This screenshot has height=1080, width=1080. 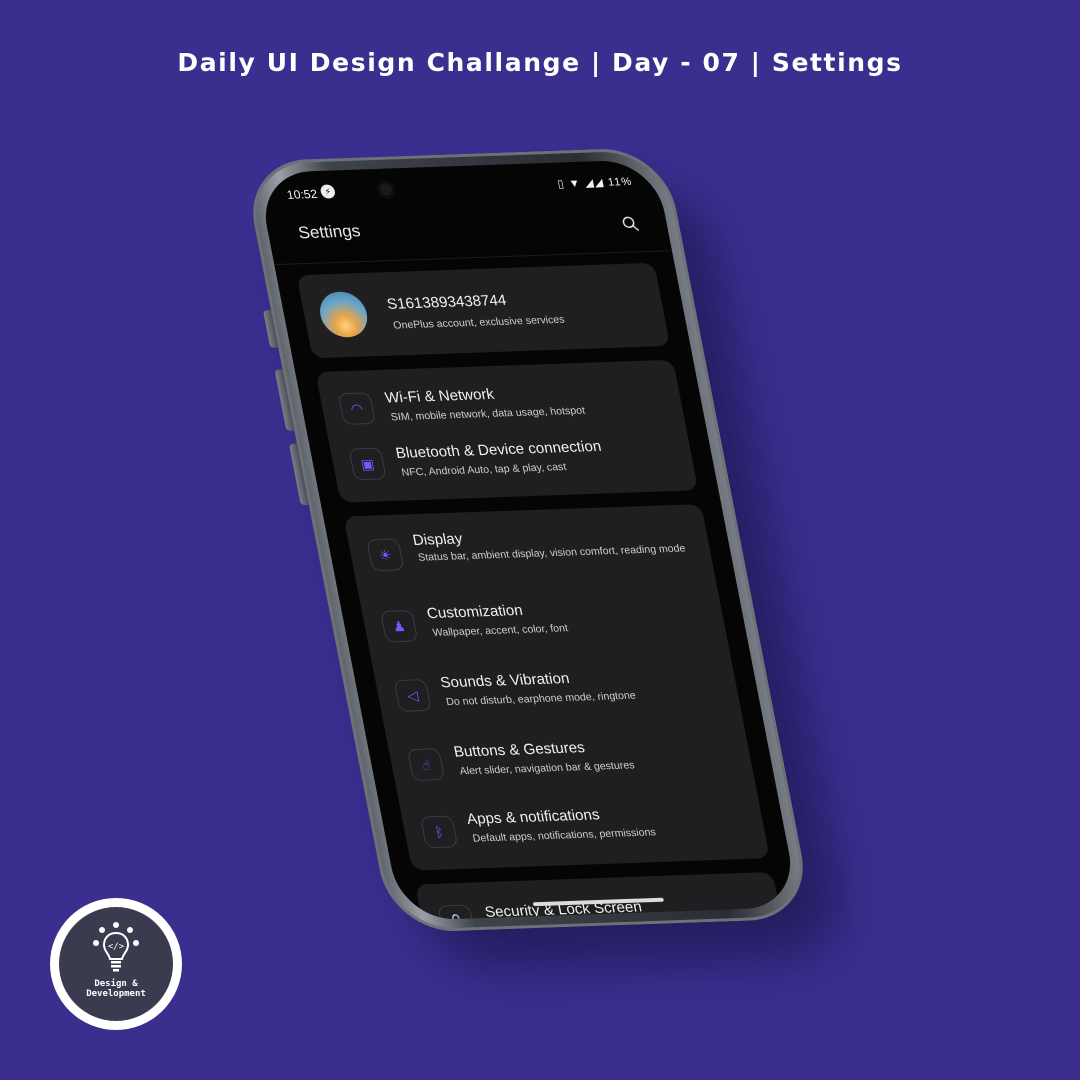 I want to click on logo-line-1: Design &, so click(x=116, y=984).